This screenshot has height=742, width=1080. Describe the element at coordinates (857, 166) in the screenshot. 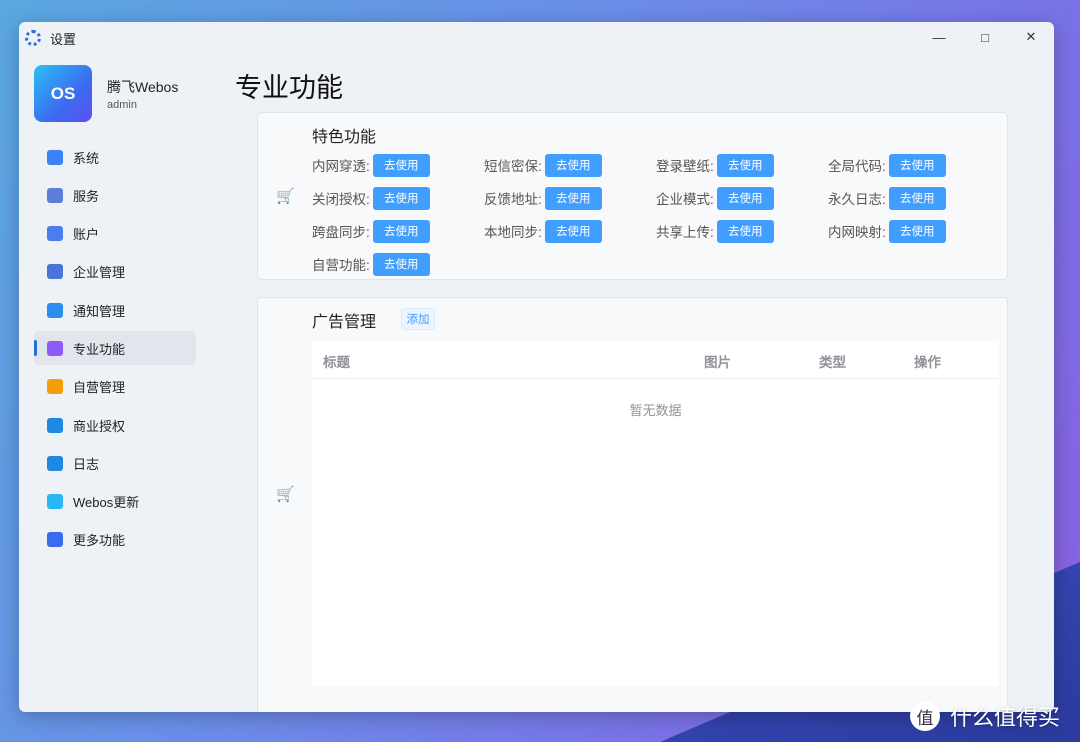

I see `feature-label: 全局代码:` at that location.